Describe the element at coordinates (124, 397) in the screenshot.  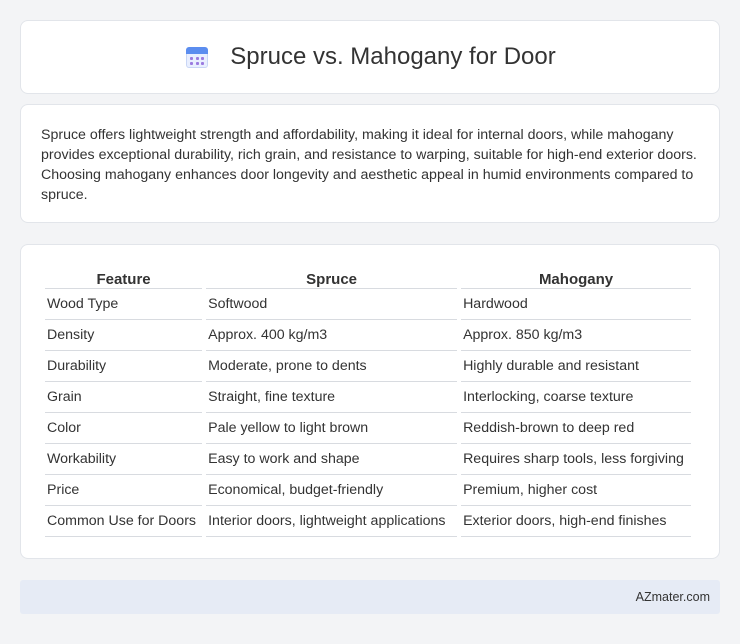
I see `feature-cell: Grain` at that location.